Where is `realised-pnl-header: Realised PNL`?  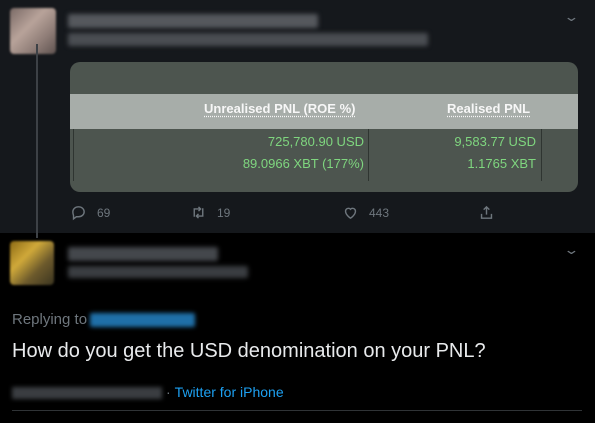
realised-pnl-header: Realised PNL is located at coordinates (489, 108).